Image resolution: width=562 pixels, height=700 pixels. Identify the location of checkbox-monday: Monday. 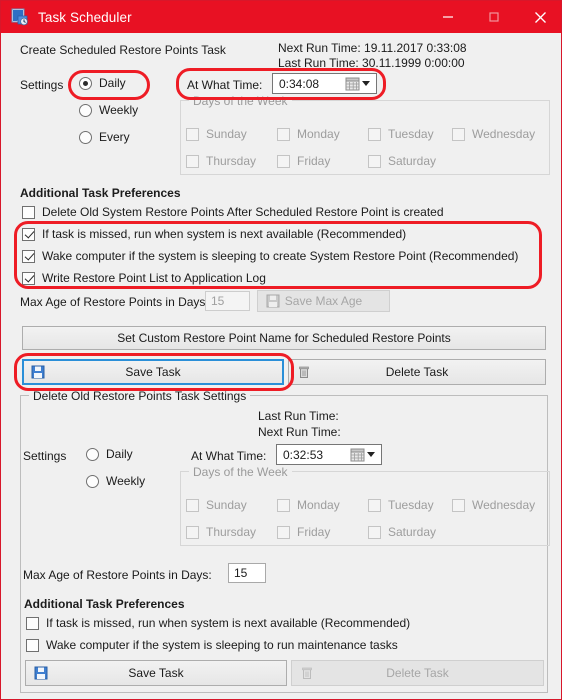
(308, 134).